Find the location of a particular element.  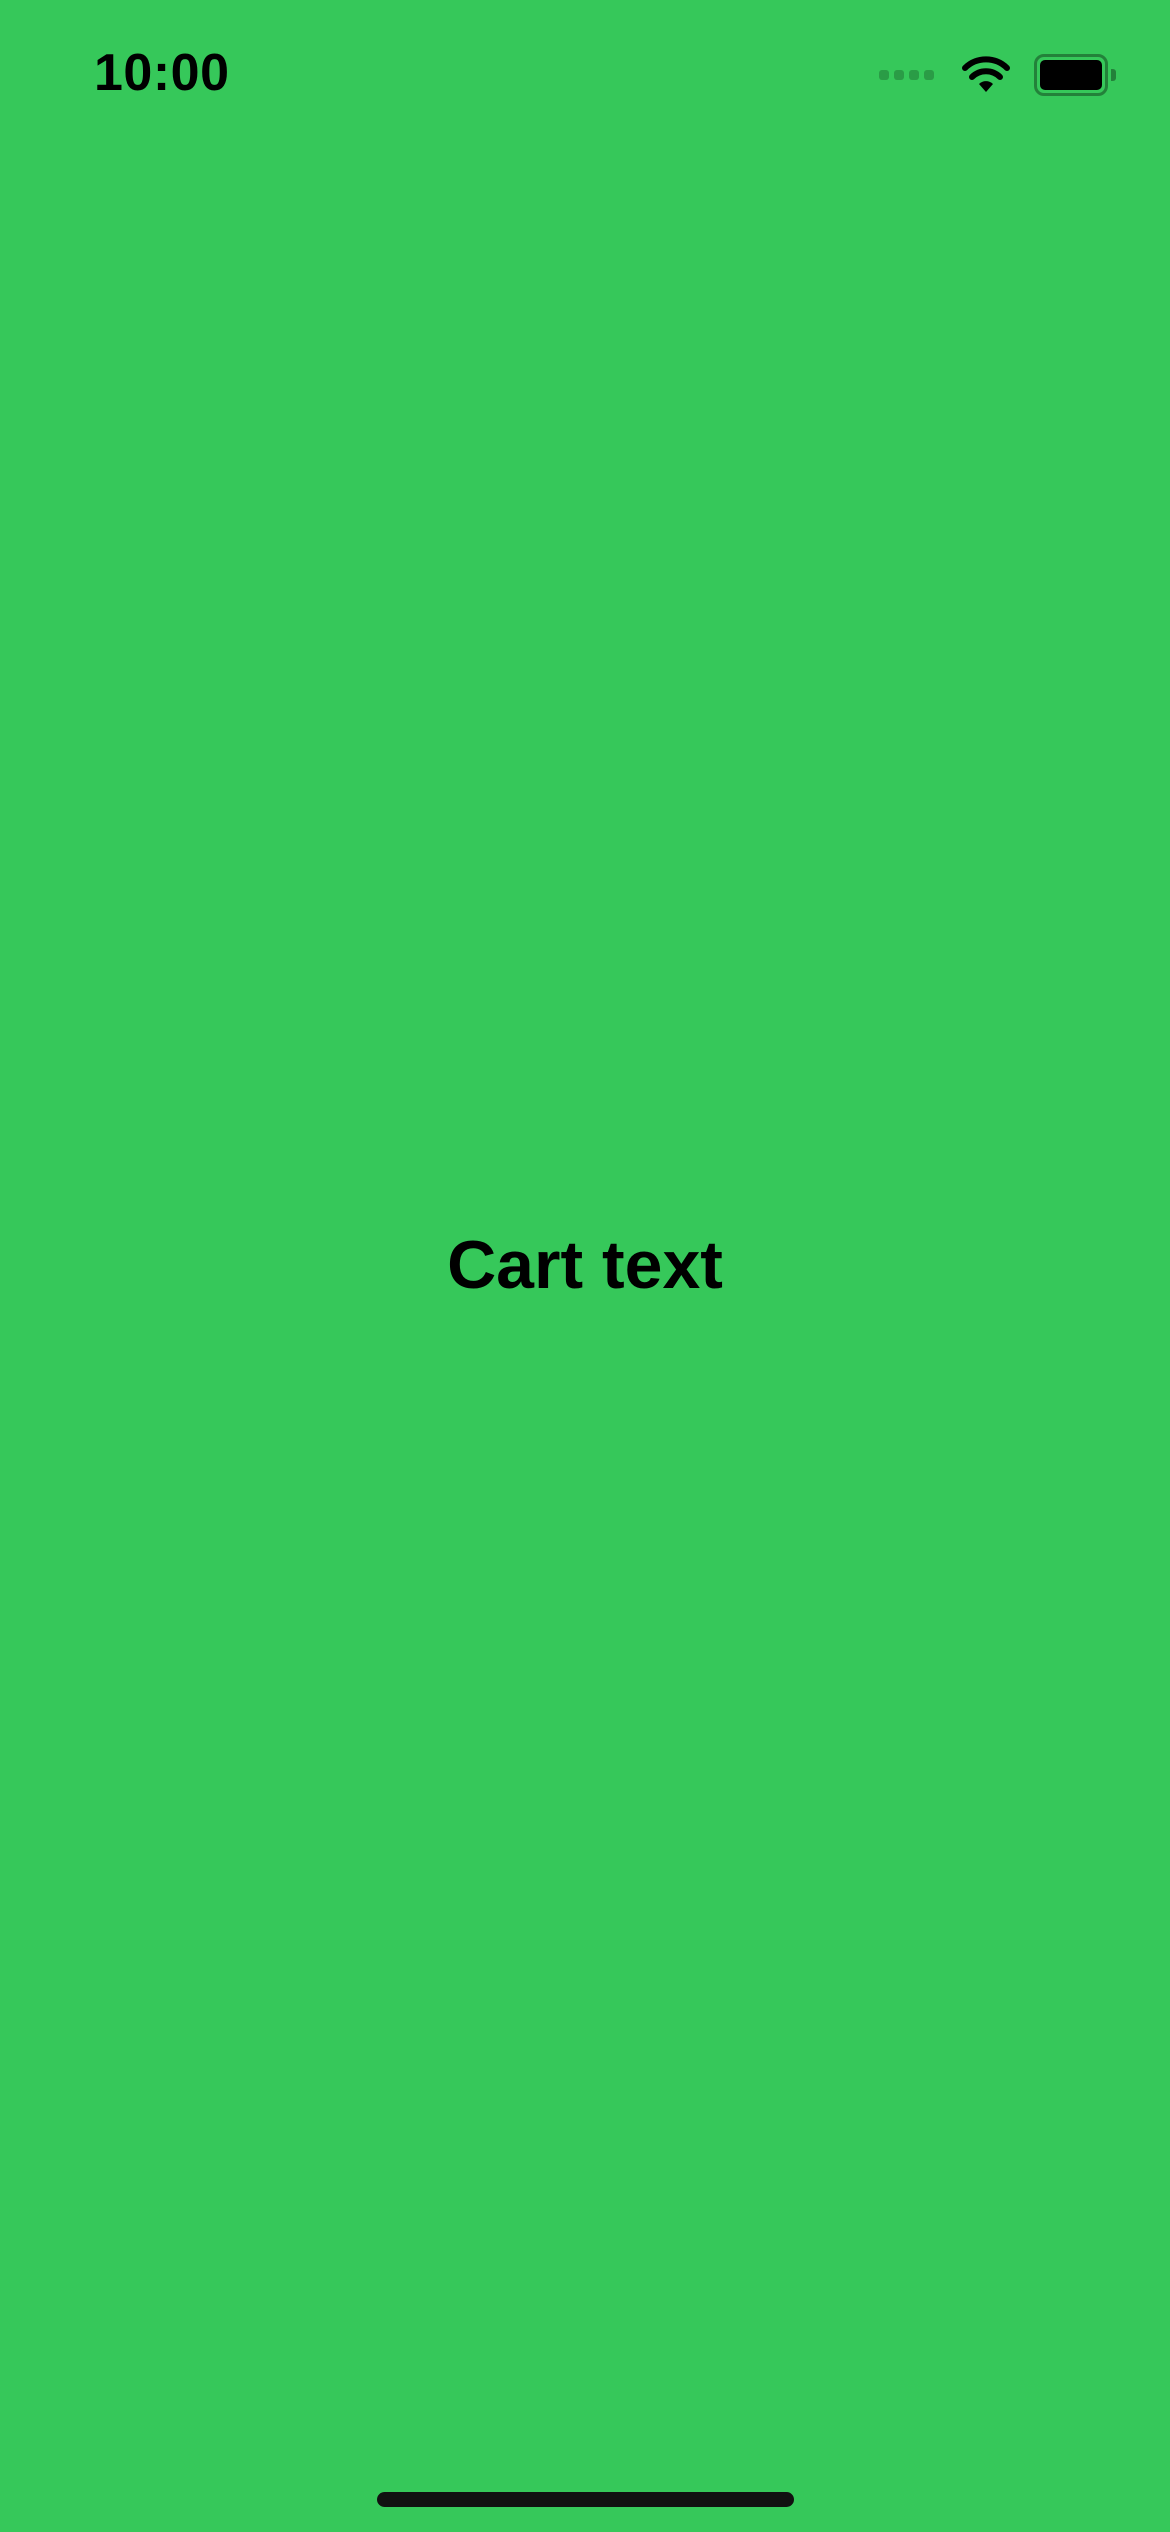

status-time: 10:00 is located at coordinates (162, 73).